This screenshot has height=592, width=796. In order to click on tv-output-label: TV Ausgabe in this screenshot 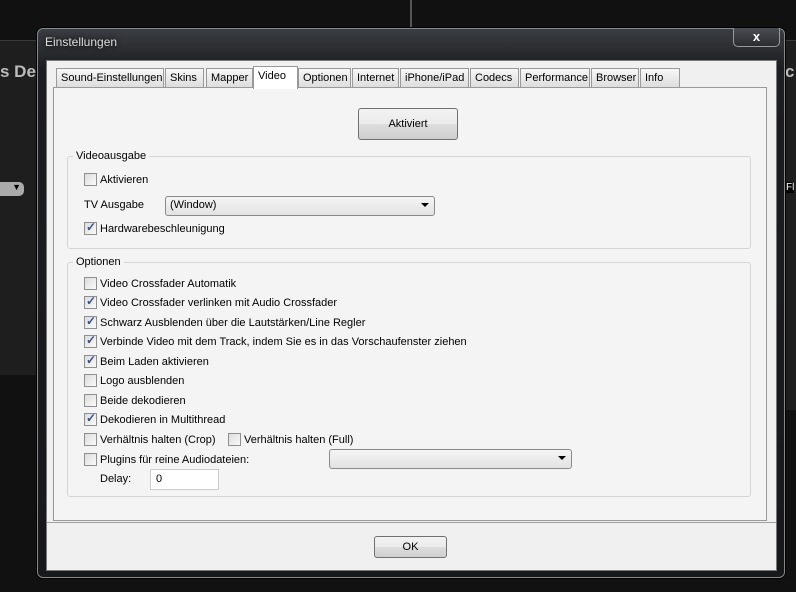, I will do `click(114, 205)`.